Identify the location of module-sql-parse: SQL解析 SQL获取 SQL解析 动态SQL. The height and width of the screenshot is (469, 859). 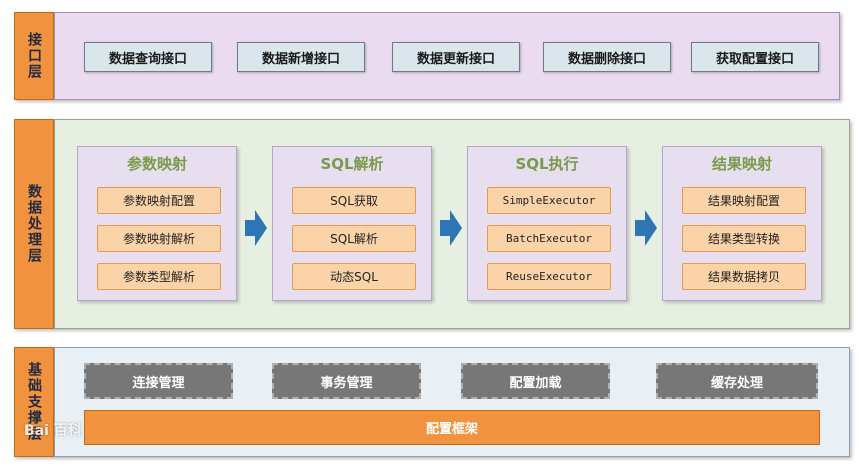
(352, 223).